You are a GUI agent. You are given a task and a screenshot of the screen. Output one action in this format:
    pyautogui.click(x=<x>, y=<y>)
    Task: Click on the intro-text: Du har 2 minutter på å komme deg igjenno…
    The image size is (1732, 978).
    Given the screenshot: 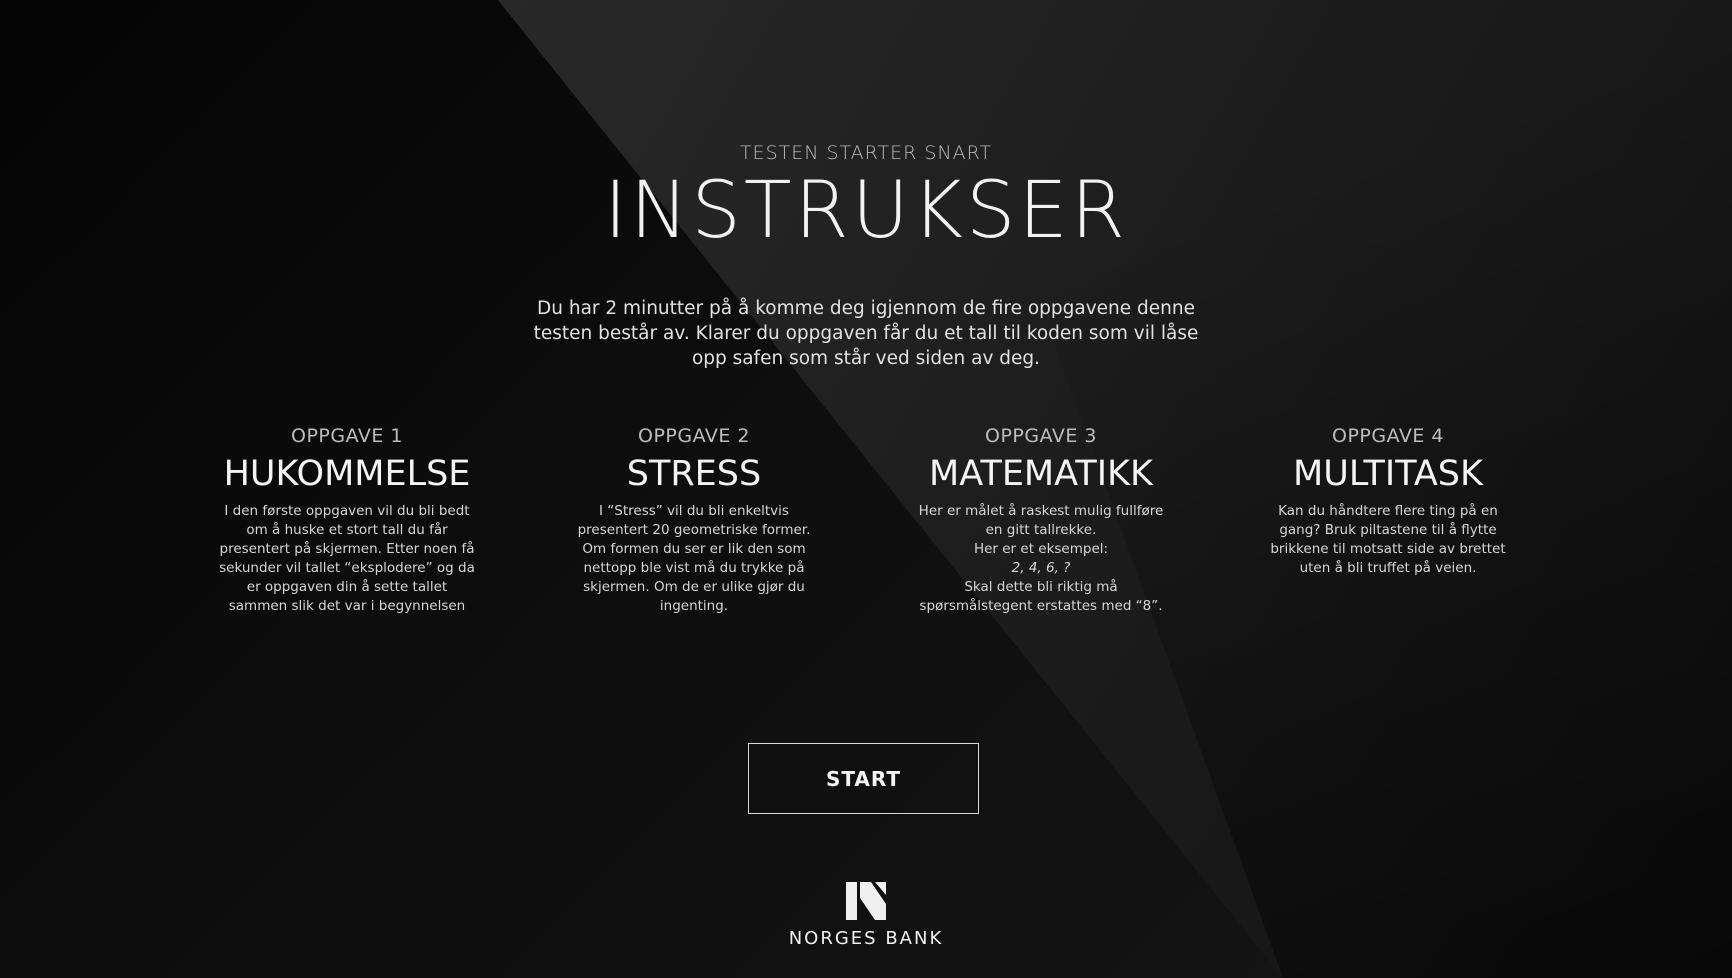 What is the action you would take?
    pyautogui.click(x=866, y=333)
    